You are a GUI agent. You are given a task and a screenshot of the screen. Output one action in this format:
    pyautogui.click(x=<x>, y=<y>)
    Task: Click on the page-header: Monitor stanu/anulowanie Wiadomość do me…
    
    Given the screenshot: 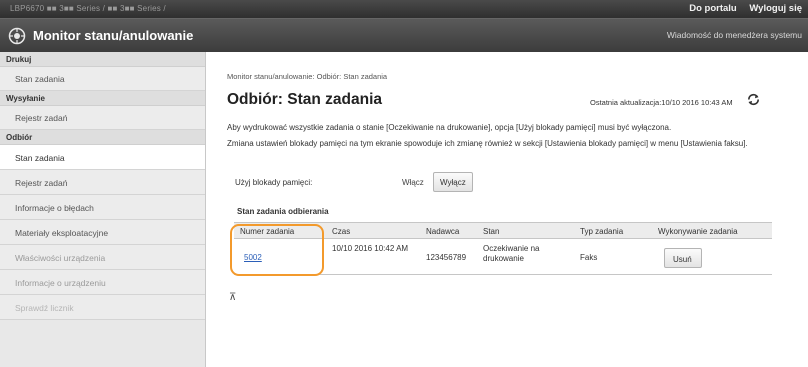 What is the action you would take?
    pyautogui.click(x=404, y=35)
    